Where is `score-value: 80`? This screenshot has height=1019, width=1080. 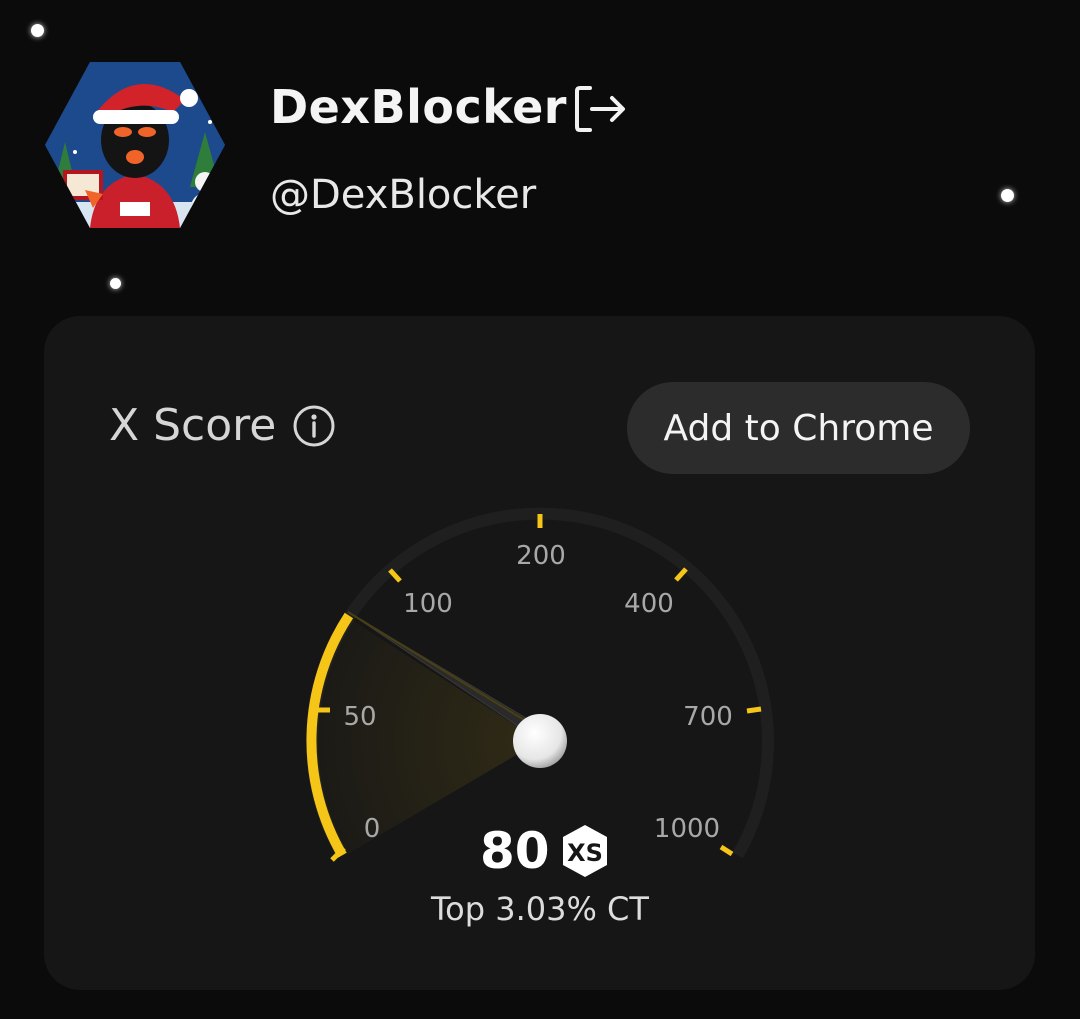 score-value: 80 is located at coordinates (515, 851).